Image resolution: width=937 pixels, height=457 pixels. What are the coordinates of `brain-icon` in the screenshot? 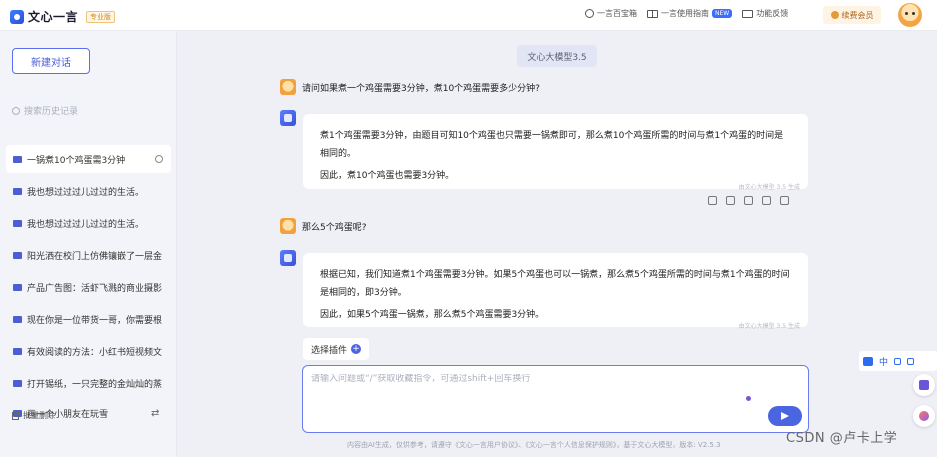 It's located at (924, 416).